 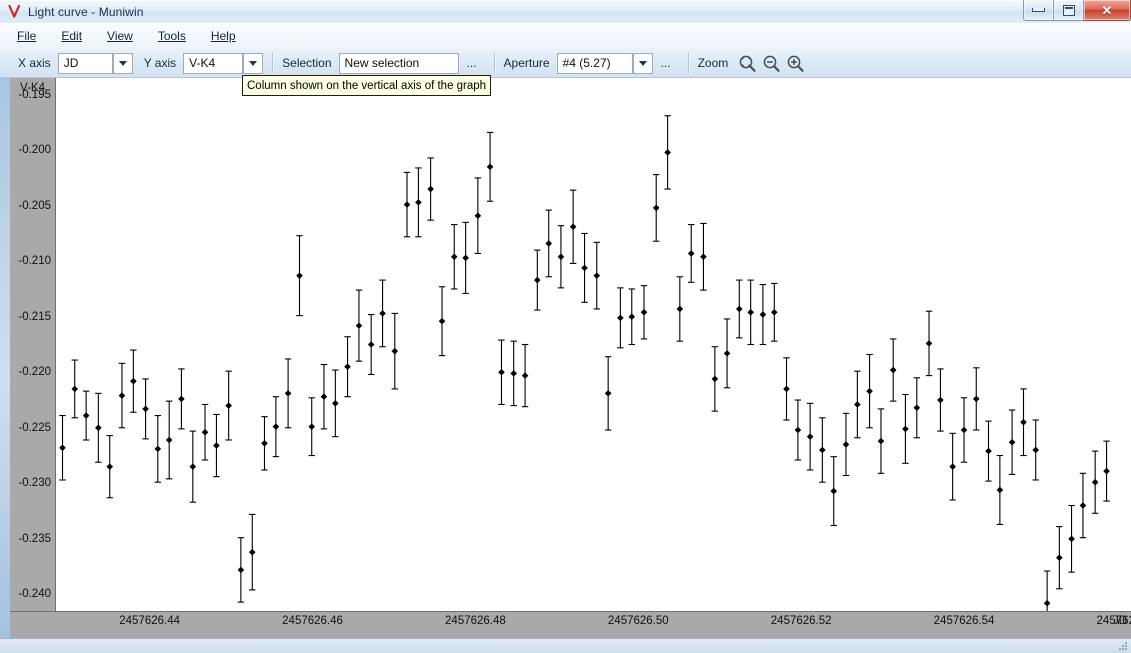 I want to click on selection-label: Selection, so click(x=306, y=63).